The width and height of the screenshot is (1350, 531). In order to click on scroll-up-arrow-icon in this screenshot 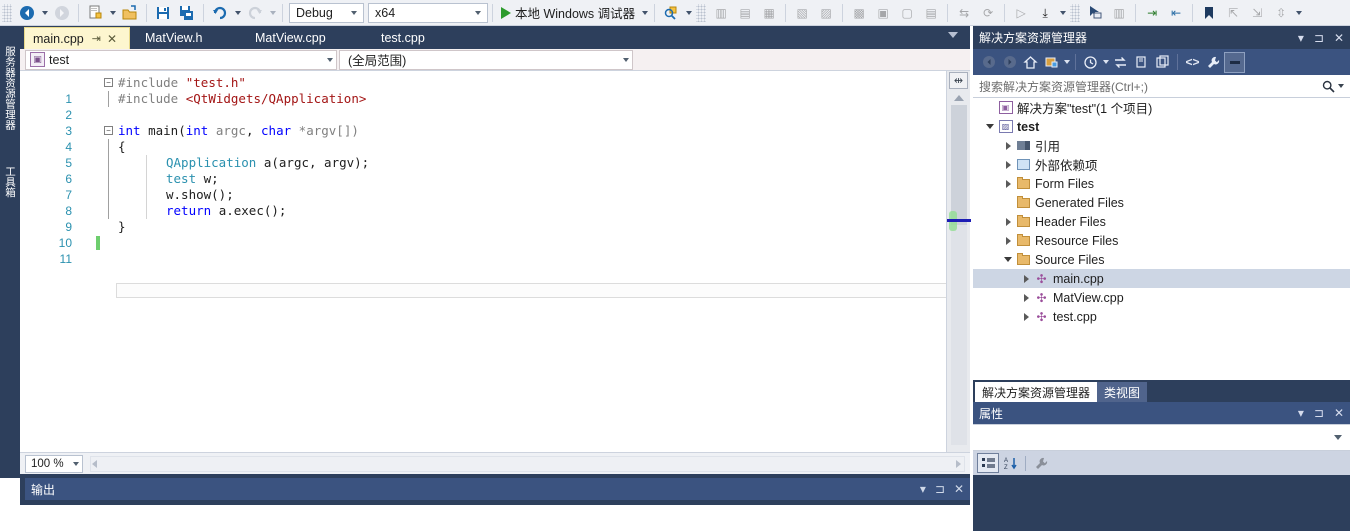, I will do `click(959, 98)`.